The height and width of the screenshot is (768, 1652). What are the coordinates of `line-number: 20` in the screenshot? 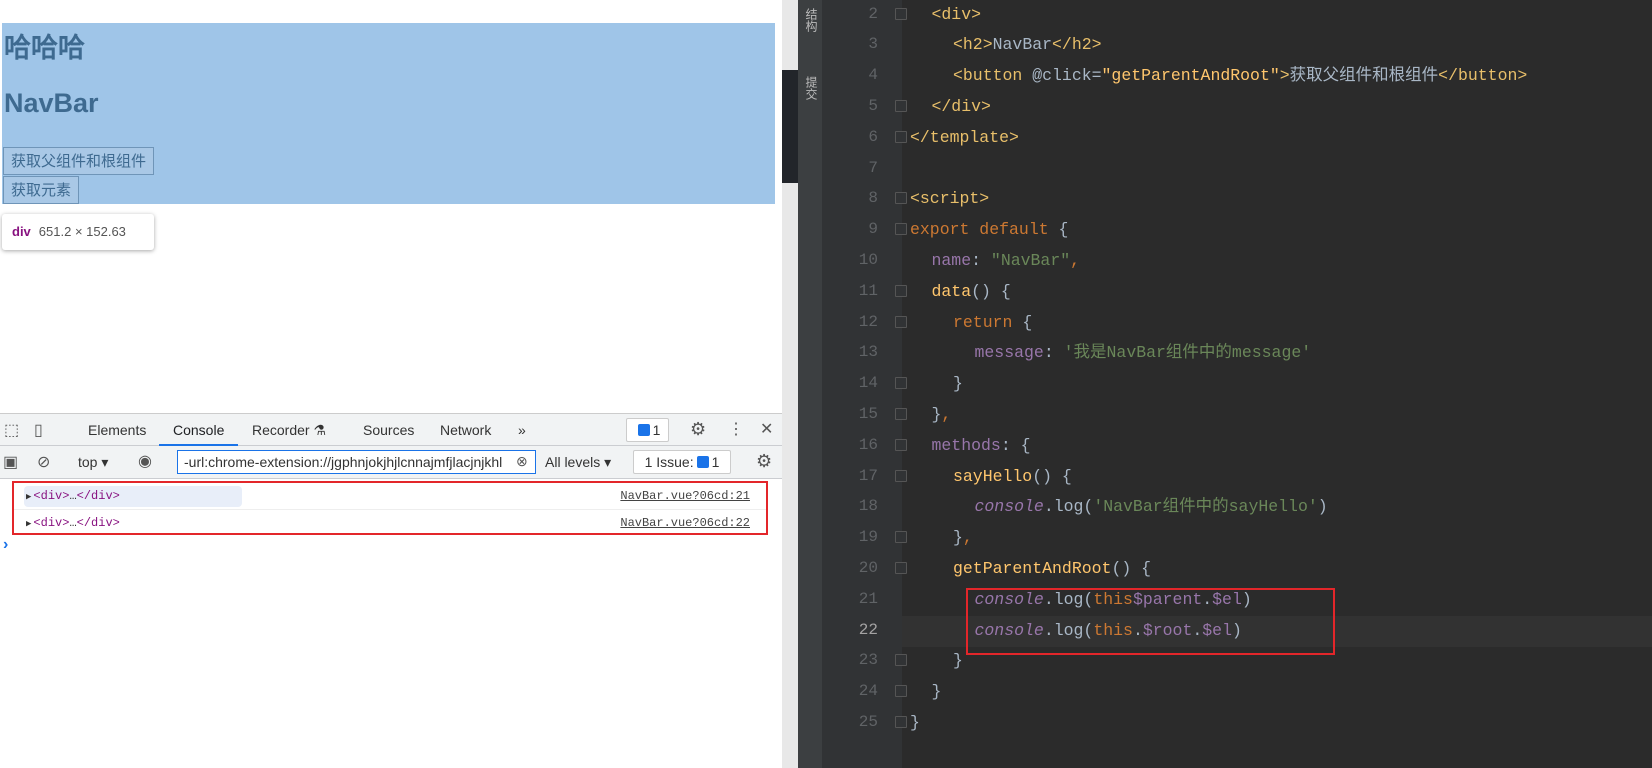 It's located at (868, 568).